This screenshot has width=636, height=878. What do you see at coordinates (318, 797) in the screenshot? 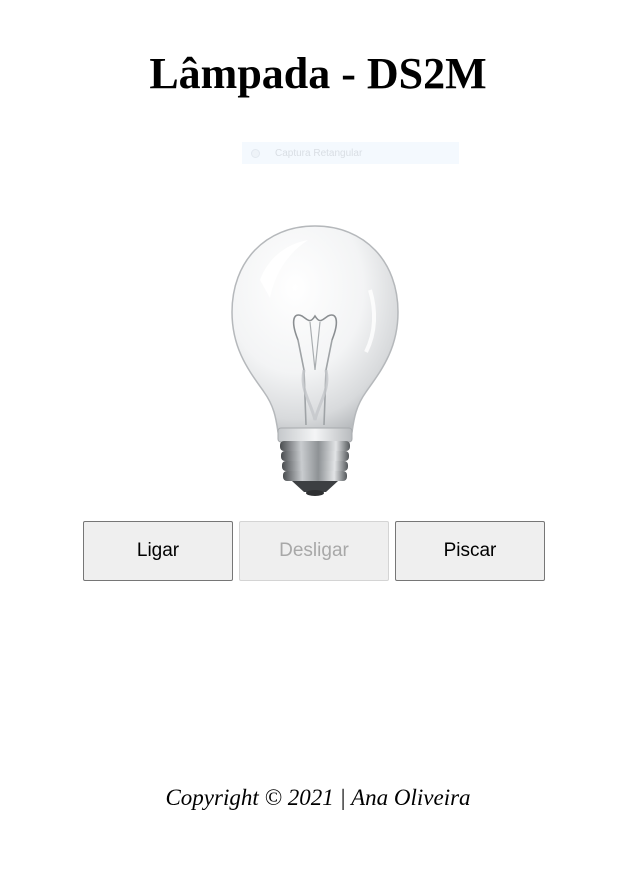
I see `copyright-footer: Copyright © 2021 | Ana Oliveira` at bounding box center [318, 797].